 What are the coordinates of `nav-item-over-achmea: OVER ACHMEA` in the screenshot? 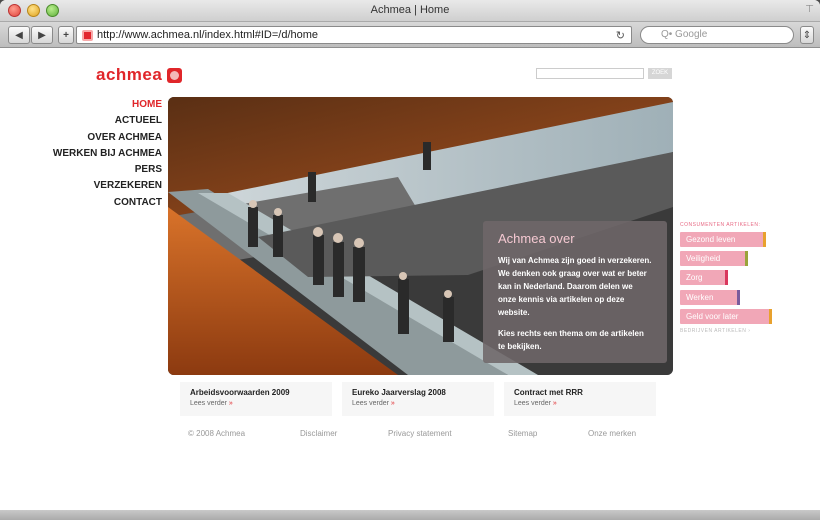 It's located at (90, 138).